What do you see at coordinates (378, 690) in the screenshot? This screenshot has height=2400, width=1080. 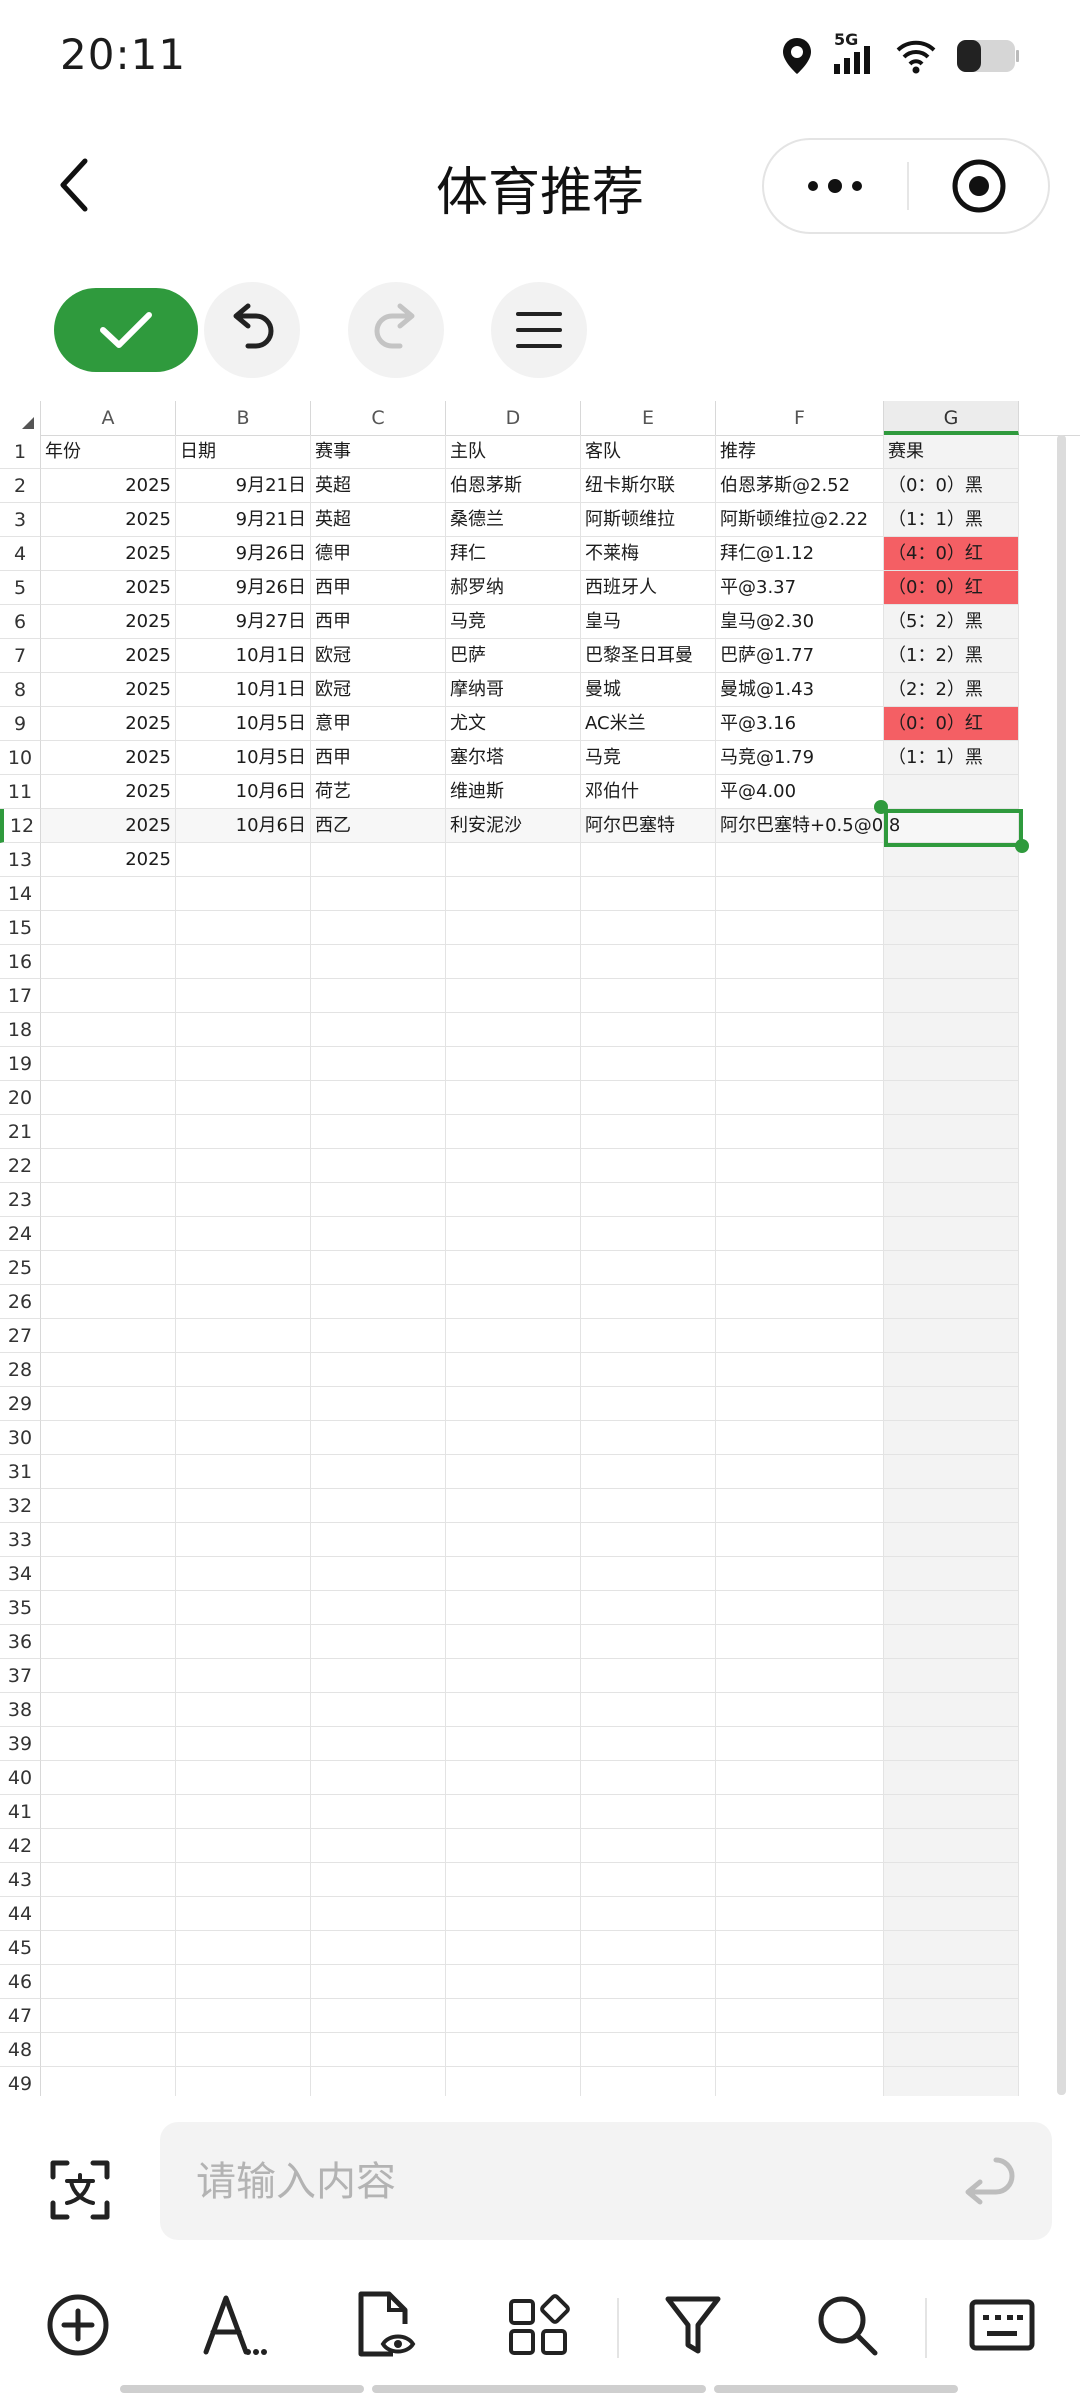 I see `table-cell: 欧冠` at bounding box center [378, 690].